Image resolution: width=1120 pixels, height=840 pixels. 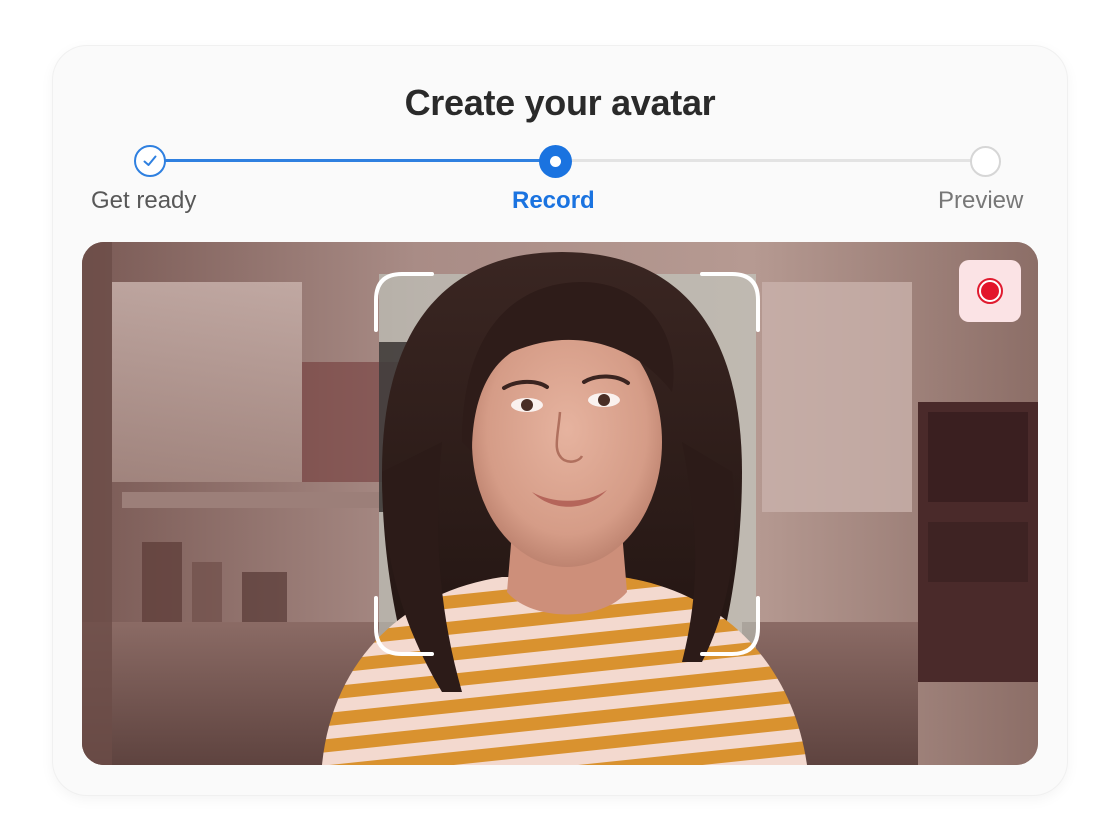 I want to click on step-get-ready-node, so click(x=150, y=161).